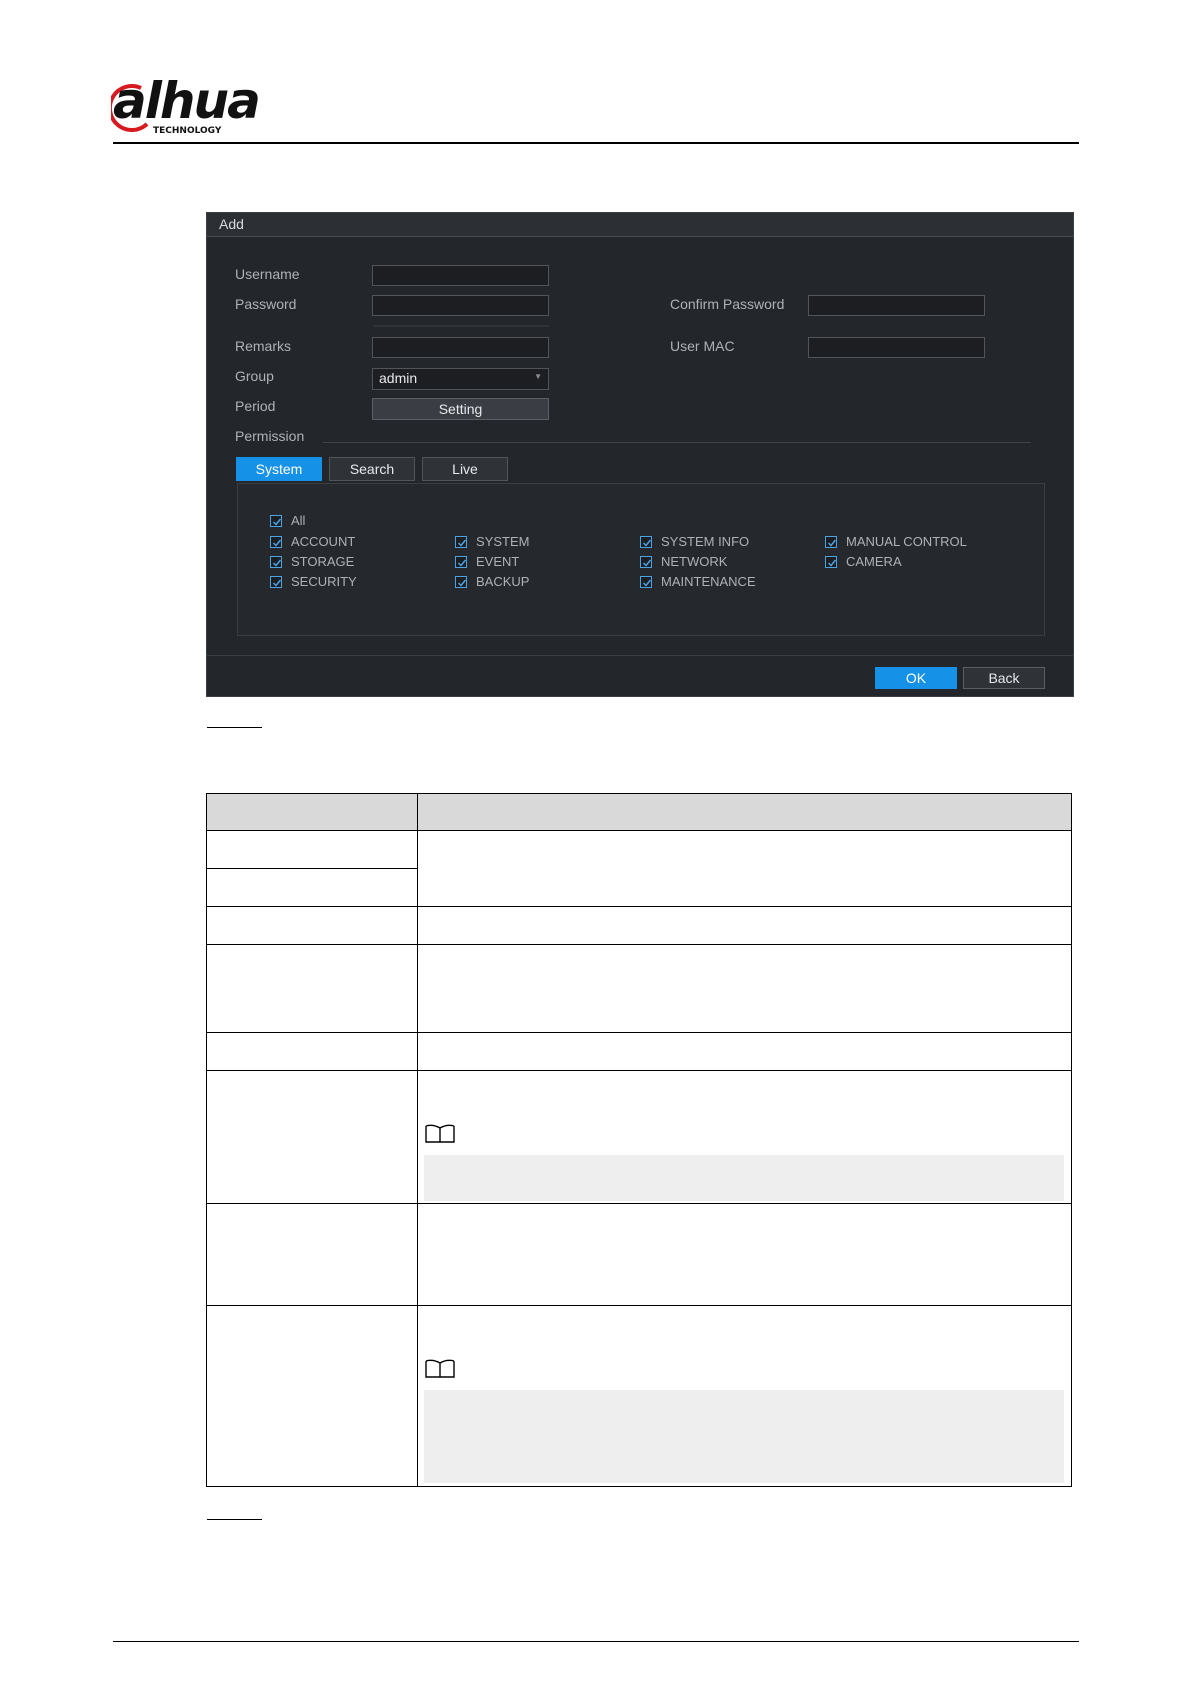 This screenshot has width=1191, height=1684. What do you see at coordinates (255, 406) in the screenshot?
I see `period-label: Period` at bounding box center [255, 406].